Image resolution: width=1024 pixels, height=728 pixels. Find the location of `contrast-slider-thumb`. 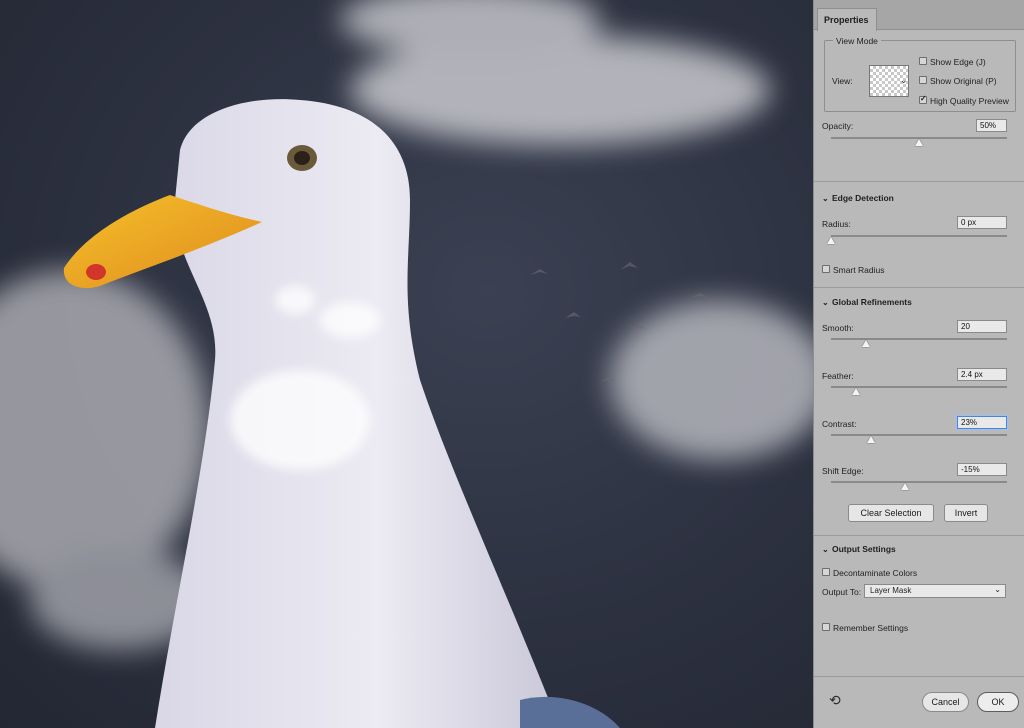

contrast-slider-thumb is located at coordinates (871, 439).